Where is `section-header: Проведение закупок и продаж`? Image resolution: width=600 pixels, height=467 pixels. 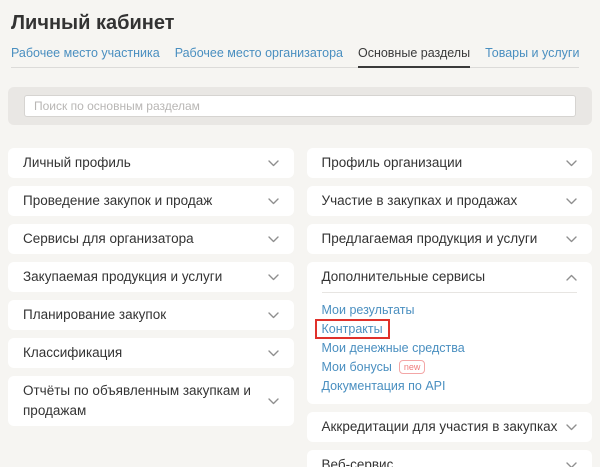
section-header: Проведение закупок и продаж is located at coordinates (151, 201).